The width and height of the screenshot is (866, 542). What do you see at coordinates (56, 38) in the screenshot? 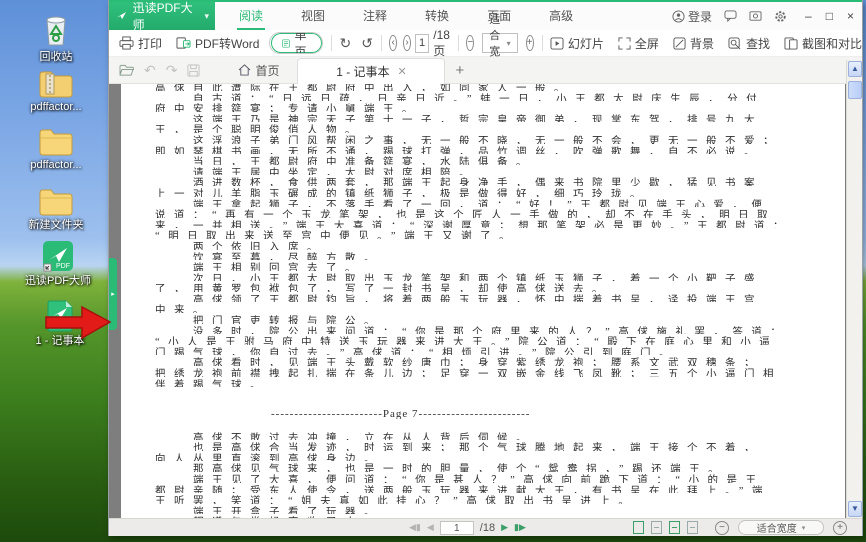
I see `desktop-icon-recycle-bin: 回收站` at bounding box center [56, 38].